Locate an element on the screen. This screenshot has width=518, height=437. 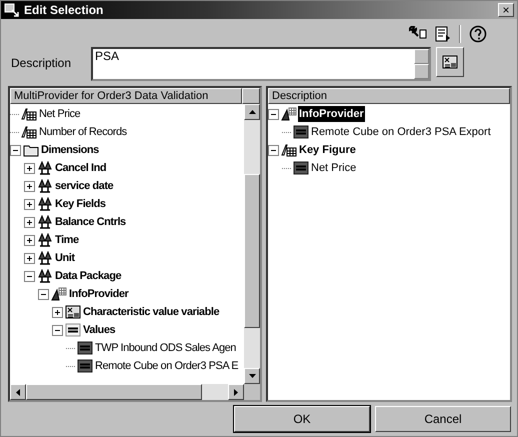
tree-item: Number of Records is located at coordinates (83, 132).